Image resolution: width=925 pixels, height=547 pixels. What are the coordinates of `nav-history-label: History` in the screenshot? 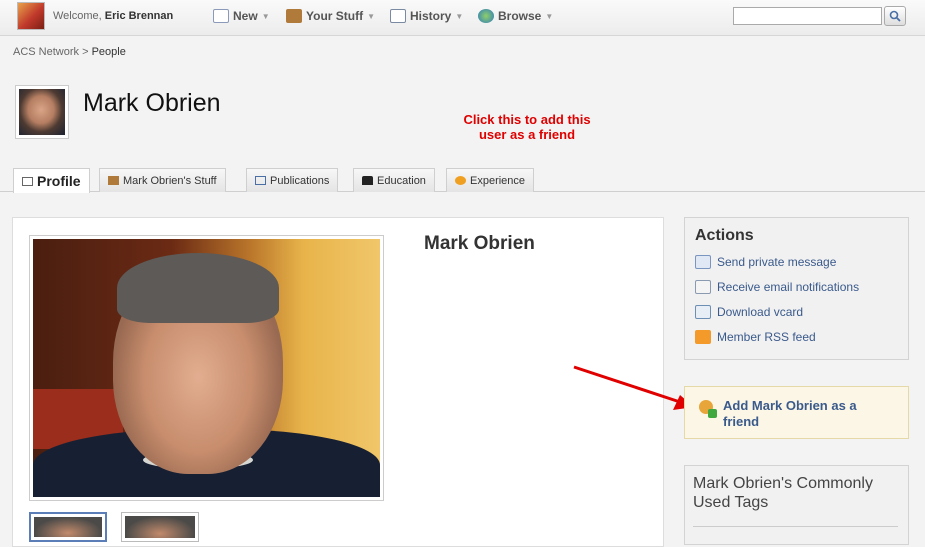 It's located at (431, 16).